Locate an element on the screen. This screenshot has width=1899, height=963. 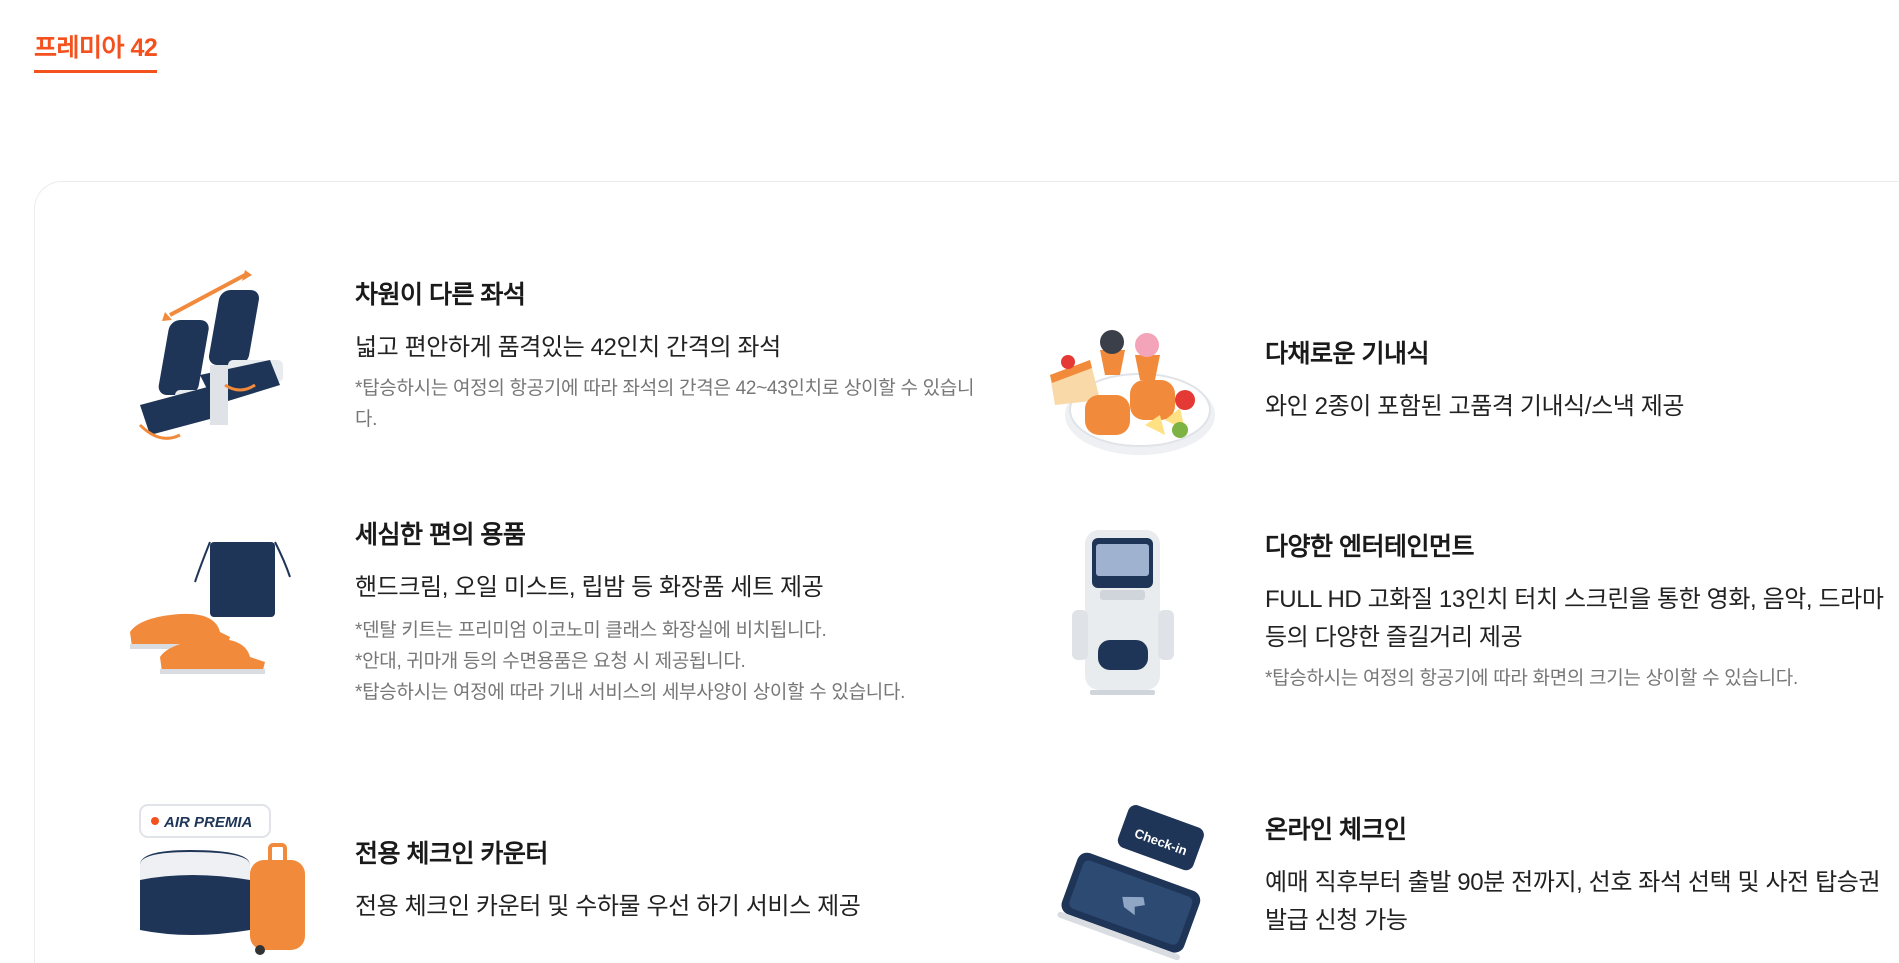
feature-title: 세심한 편의 용품 is located at coordinates (440, 535).